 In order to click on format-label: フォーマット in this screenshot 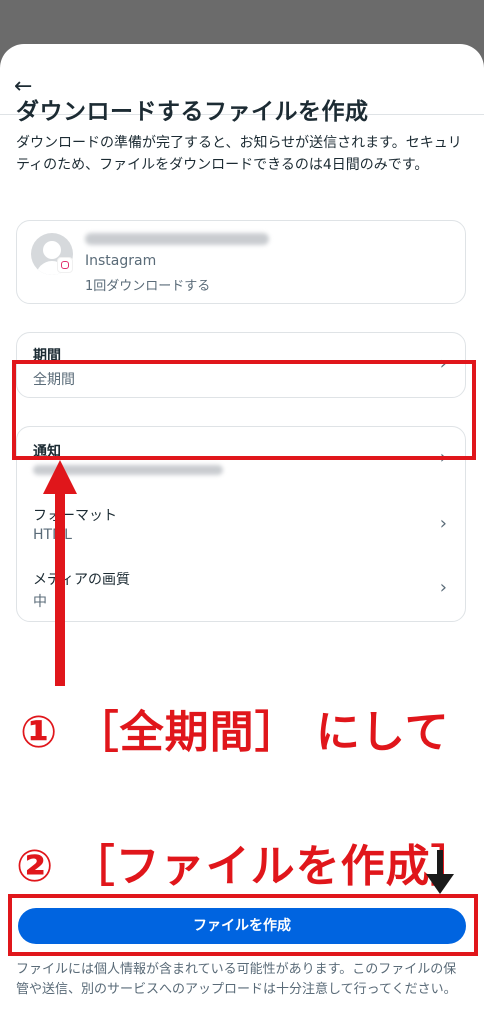, I will do `click(75, 516)`.